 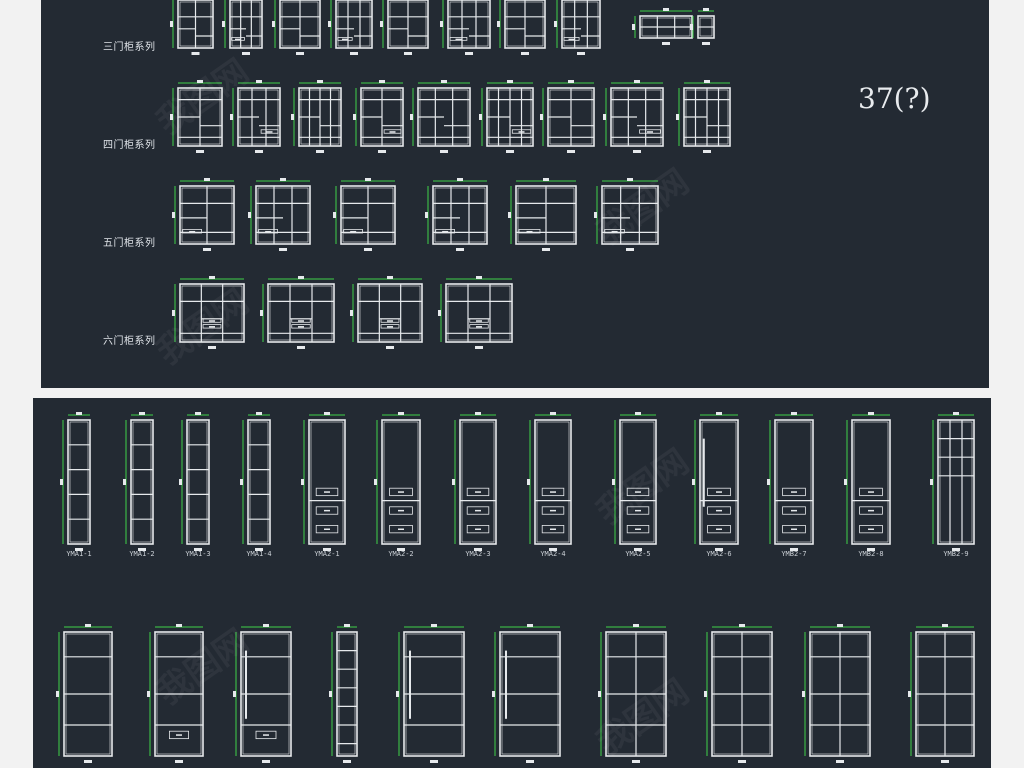 I want to click on cabinet-code-label: YMA2-3, so click(x=478, y=554).